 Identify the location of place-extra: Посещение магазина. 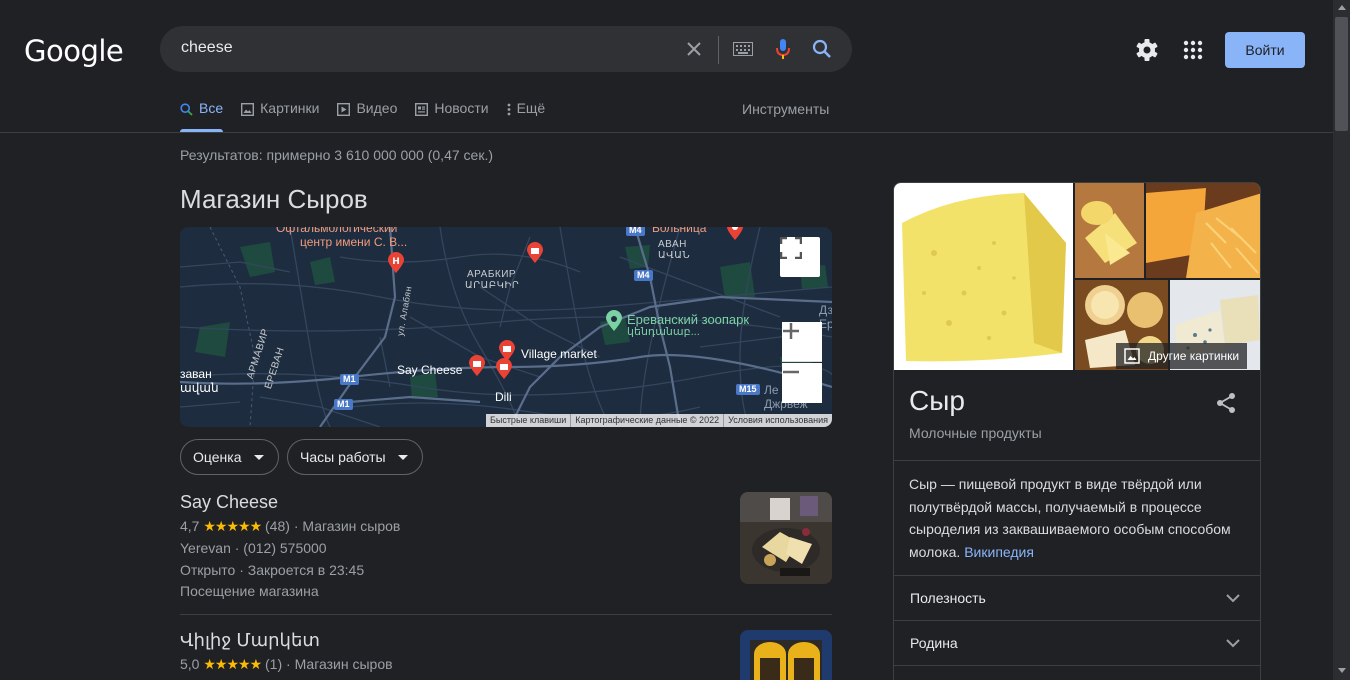
(249, 591).